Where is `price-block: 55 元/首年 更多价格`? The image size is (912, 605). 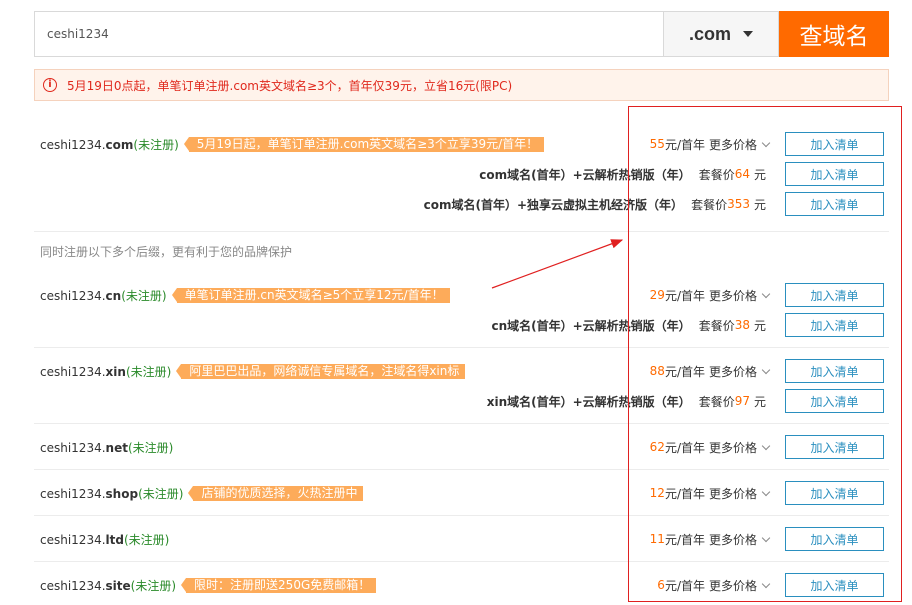
price-block: 55 元/首年 更多价格 is located at coordinates (710, 144).